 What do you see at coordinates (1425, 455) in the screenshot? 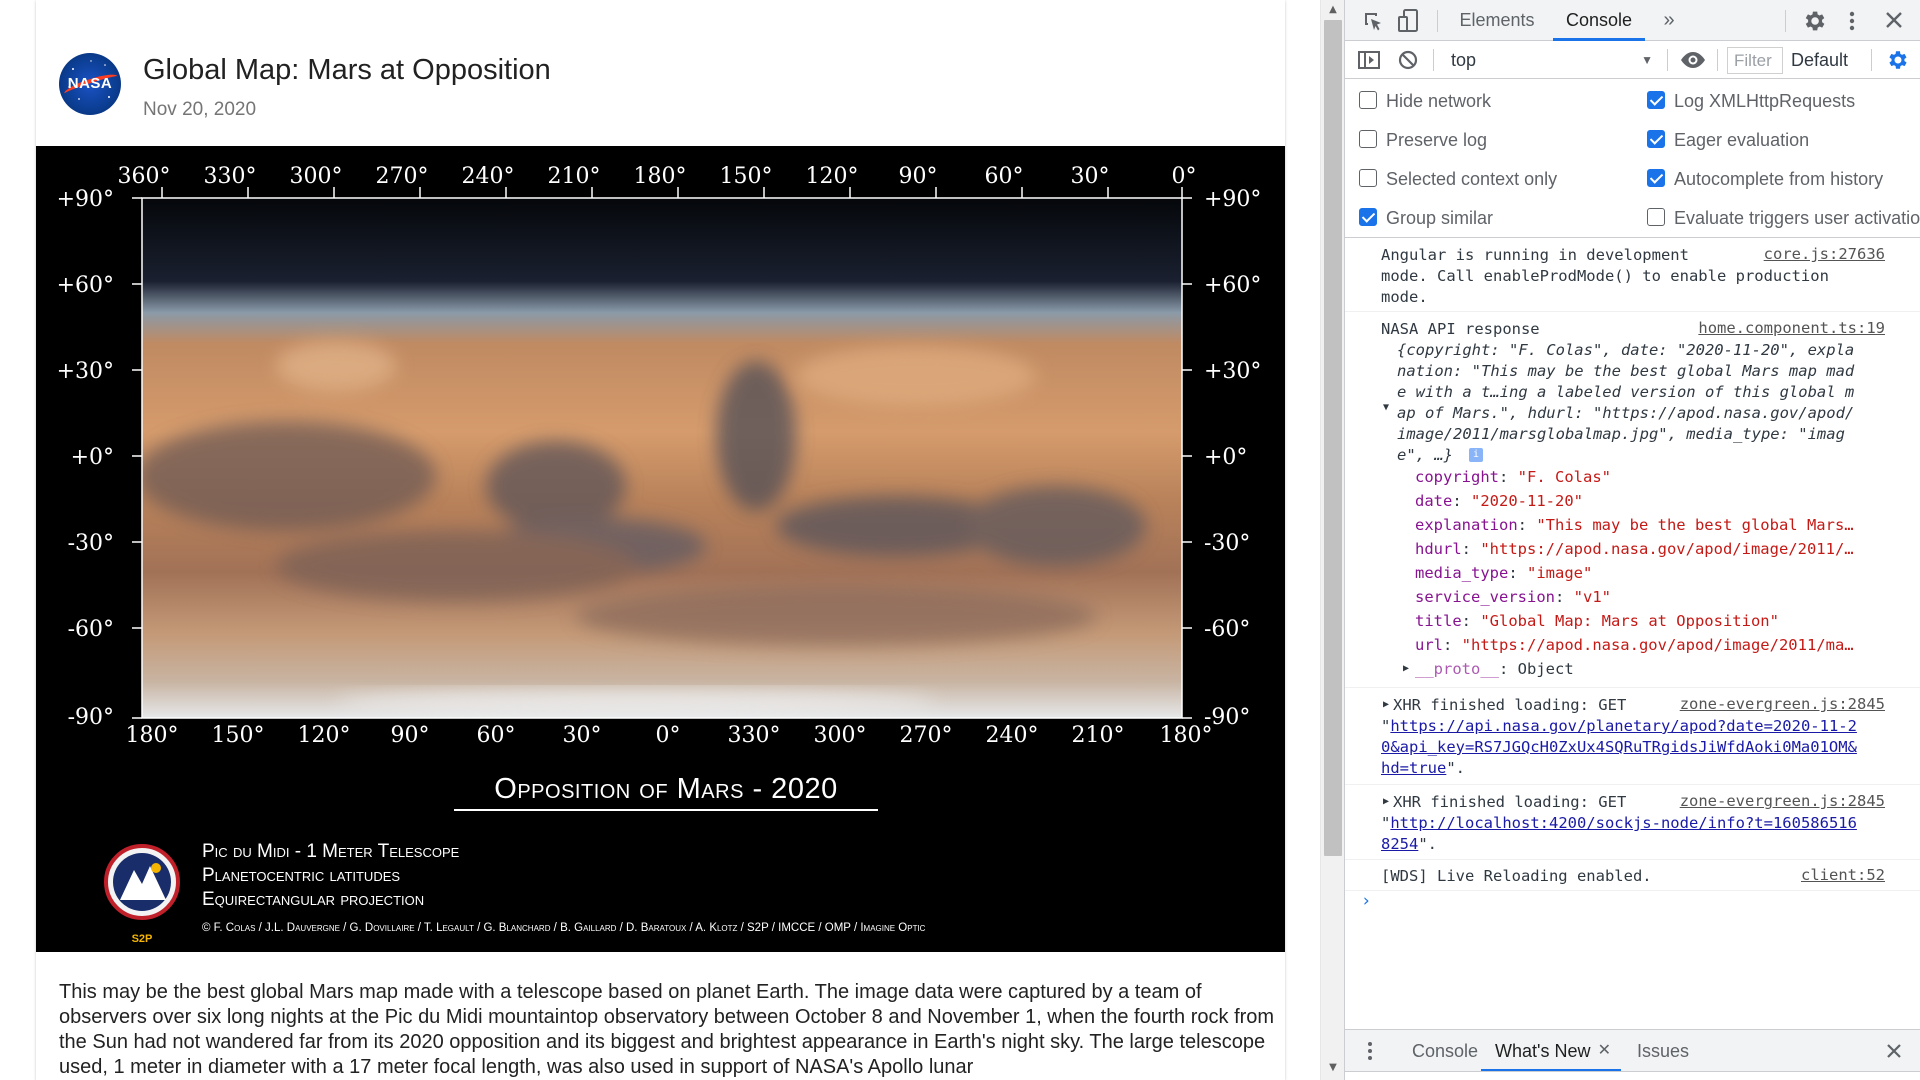
I see `object-preview: e", …}` at bounding box center [1425, 455].